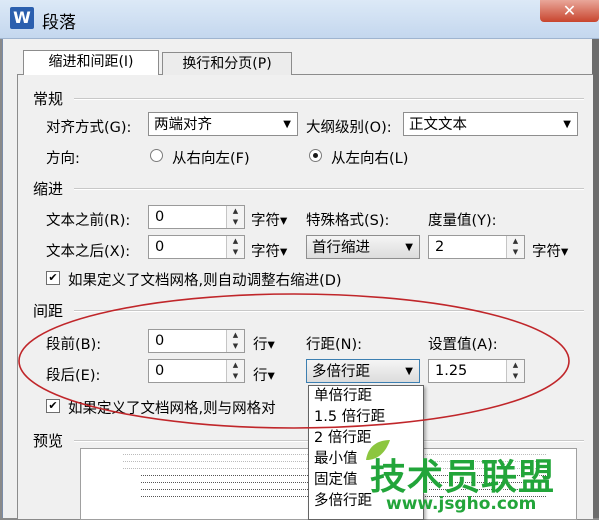 This screenshot has height=520, width=599. Describe the element at coordinates (48, 99) in the screenshot. I see `general-section-title: 常规` at that location.